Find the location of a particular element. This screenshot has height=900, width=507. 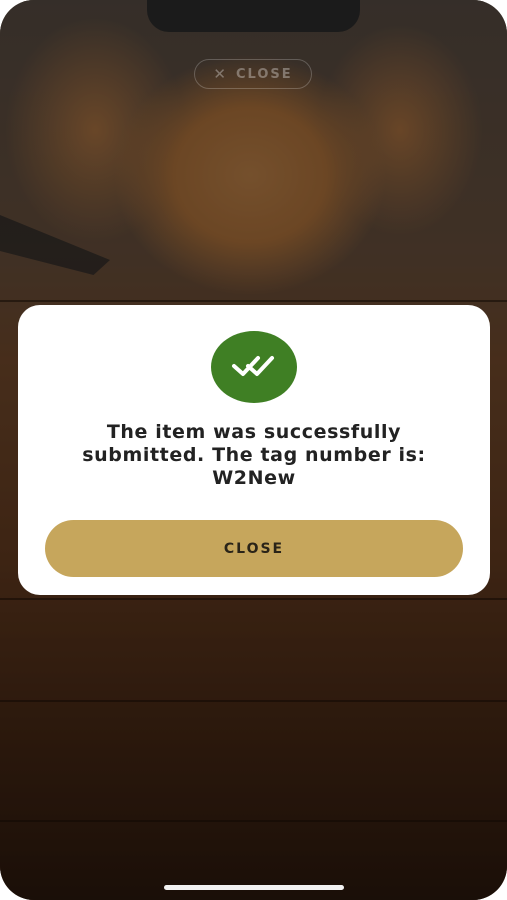

double-check-icon is located at coordinates (253, 366).